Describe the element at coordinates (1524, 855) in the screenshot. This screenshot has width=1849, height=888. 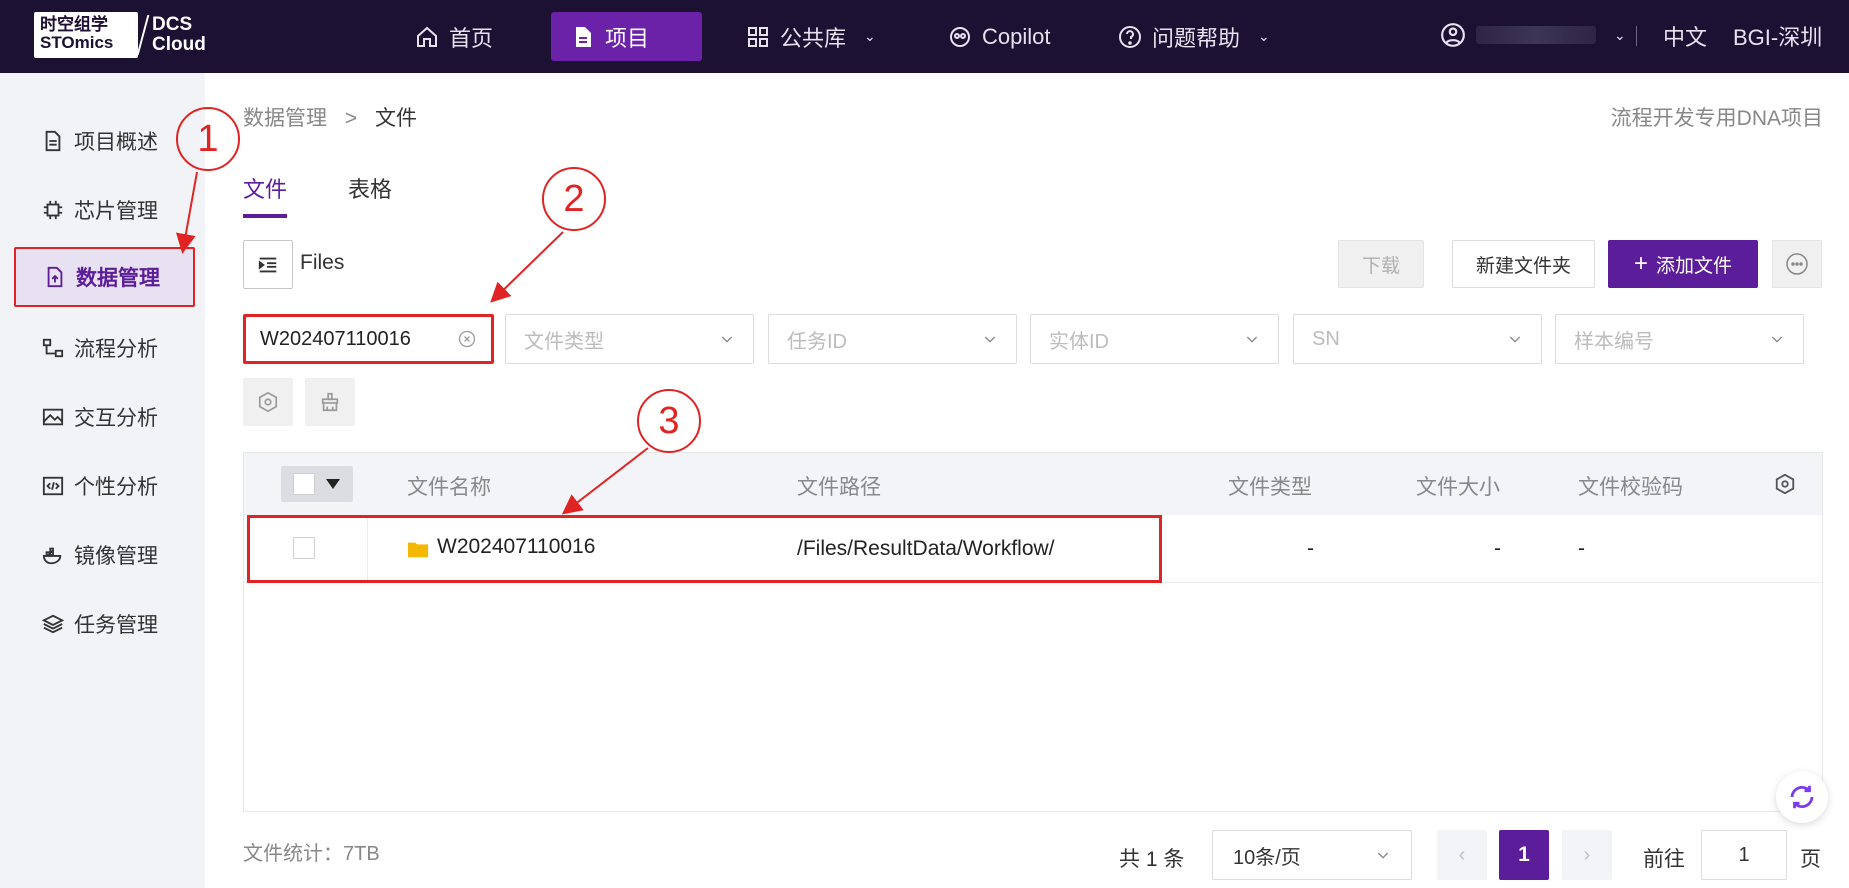
I see `page-number-current: 1` at that location.